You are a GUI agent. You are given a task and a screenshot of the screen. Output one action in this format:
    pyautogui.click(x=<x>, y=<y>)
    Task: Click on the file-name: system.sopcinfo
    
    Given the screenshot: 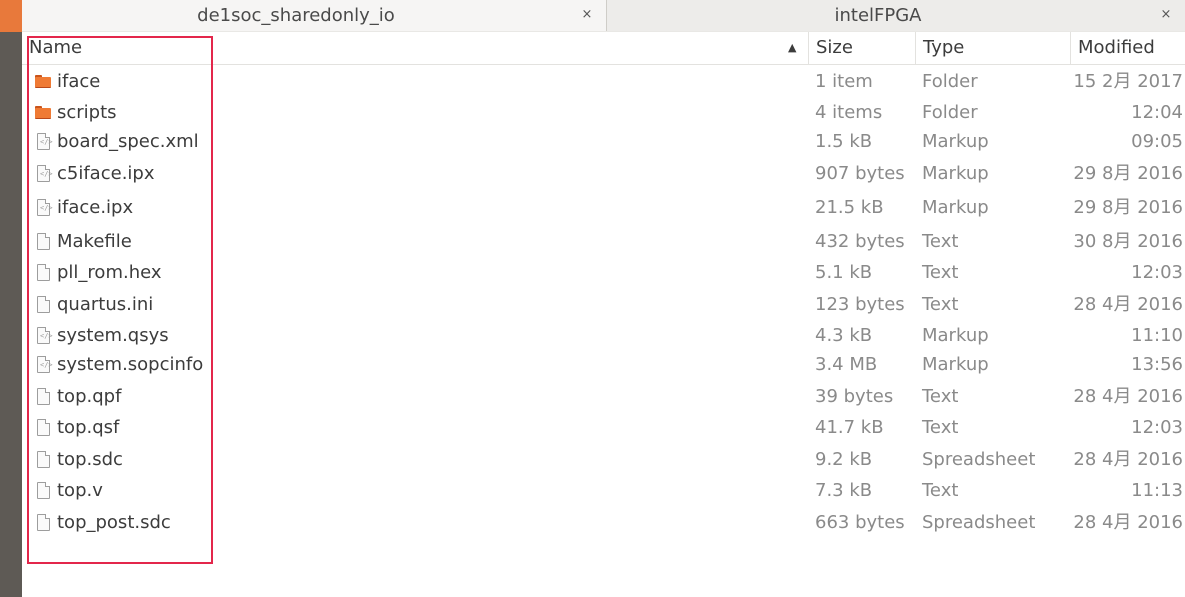 What is the action you would take?
    pyautogui.click(x=130, y=364)
    